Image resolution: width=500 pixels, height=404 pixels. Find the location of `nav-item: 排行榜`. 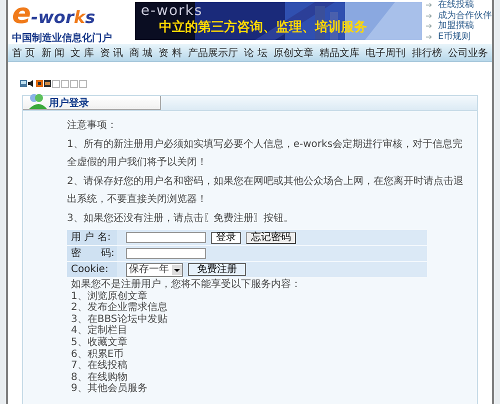

nav-item: 排行榜 is located at coordinates (427, 53).